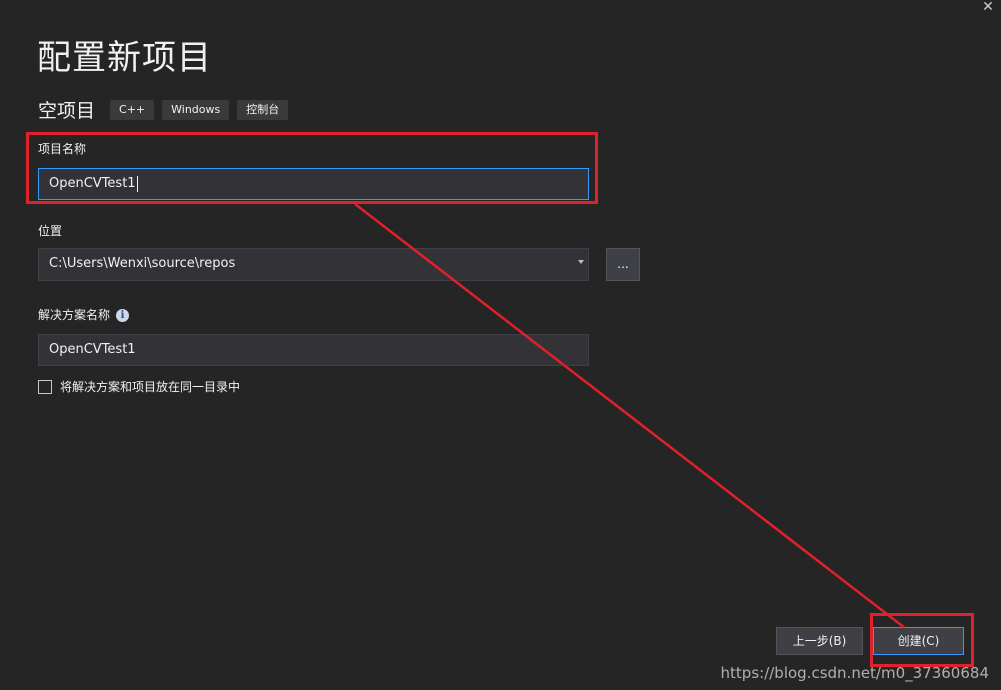 This screenshot has width=1001, height=690. I want to click on tag-project-type: 控制台, so click(263, 109).